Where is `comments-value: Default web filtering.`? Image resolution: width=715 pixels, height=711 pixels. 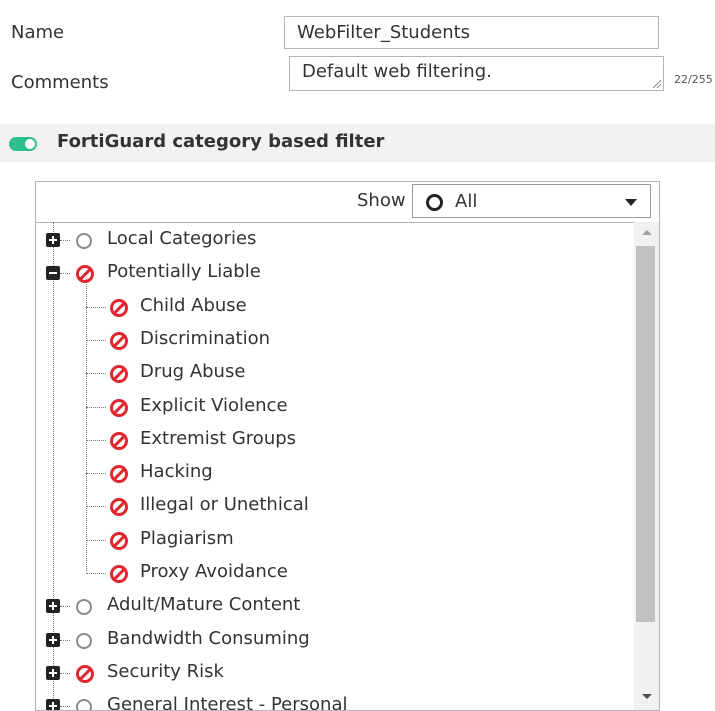 comments-value: Default web filtering. is located at coordinates (397, 71).